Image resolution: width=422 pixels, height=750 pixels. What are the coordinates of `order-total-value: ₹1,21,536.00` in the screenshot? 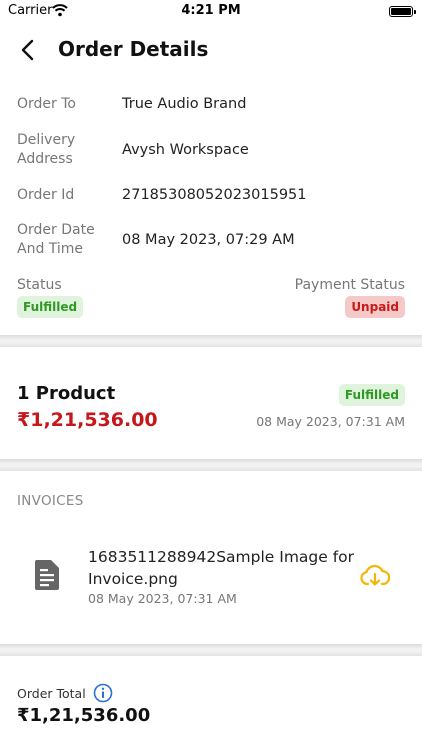 It's located at (84, 715).